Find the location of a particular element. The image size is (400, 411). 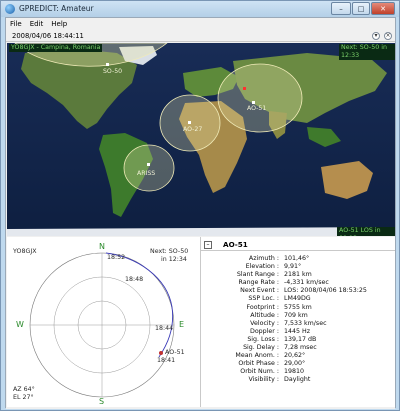

info-value: 101,46° is located at coordinates (297, 258).